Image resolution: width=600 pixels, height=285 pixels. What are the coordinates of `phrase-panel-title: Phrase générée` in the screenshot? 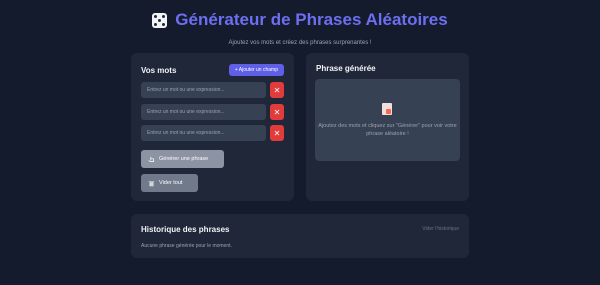 It's located at (346, 68).